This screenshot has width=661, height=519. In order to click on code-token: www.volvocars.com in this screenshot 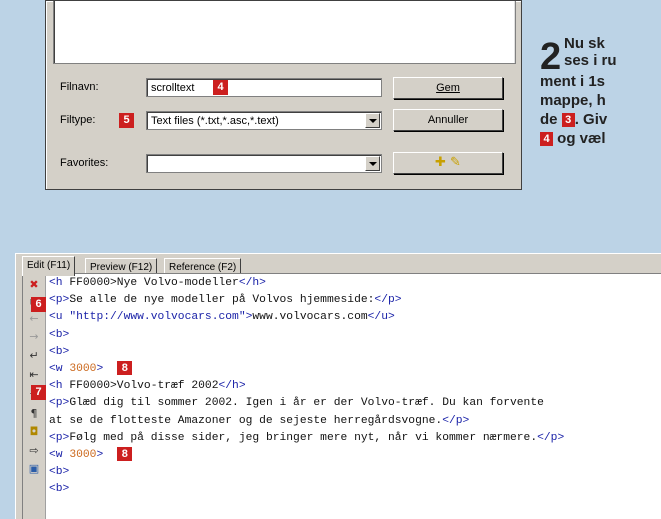, I will do `click(310, 317)`.